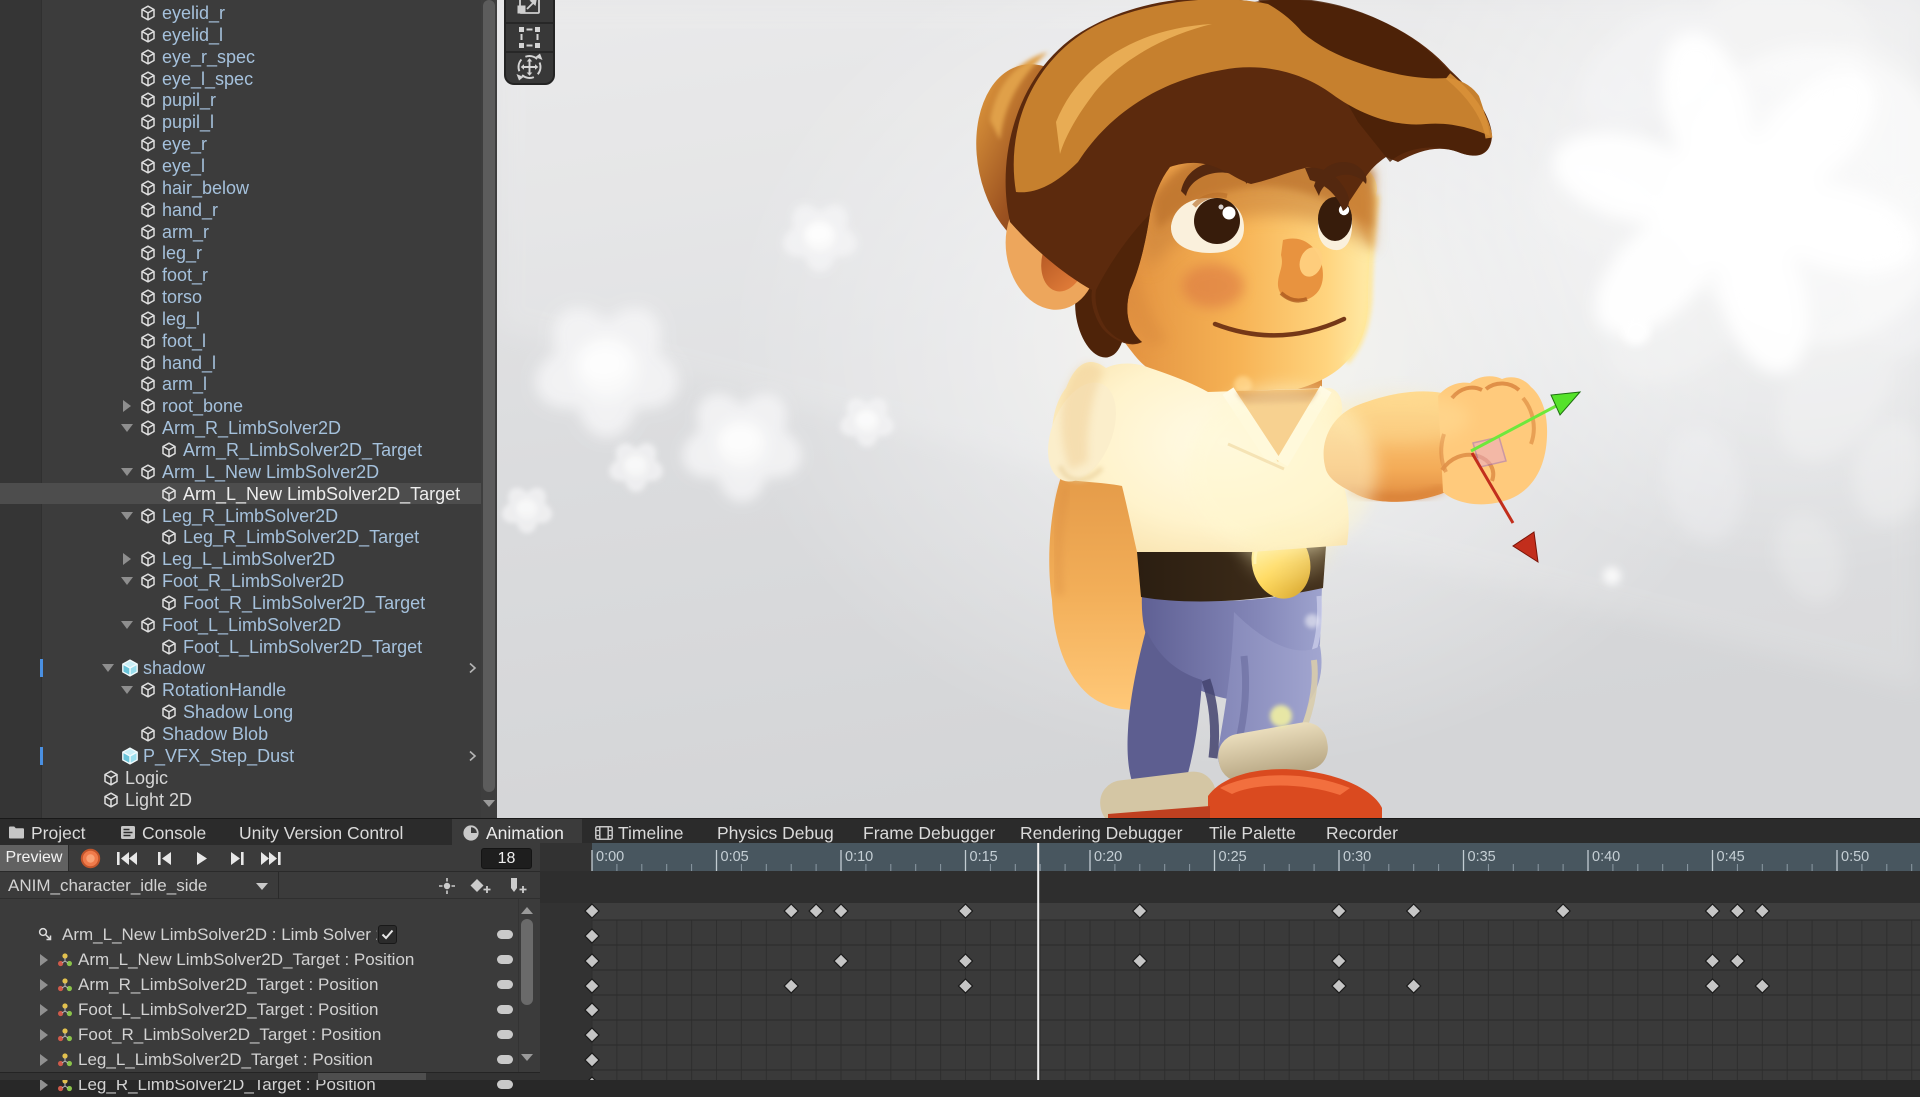 The height and width of the screenshot is (1097, 1920). Describe the element at coordinates (1855, 857) in the screenshot. I see `svg-text: 0:50` at that location.